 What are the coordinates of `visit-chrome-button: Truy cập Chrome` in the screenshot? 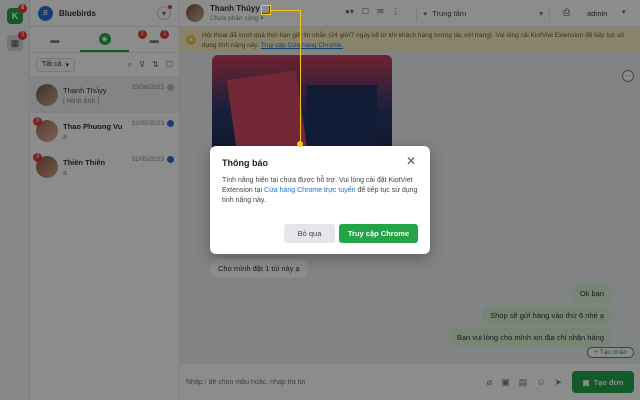 It's located at (378, 233).